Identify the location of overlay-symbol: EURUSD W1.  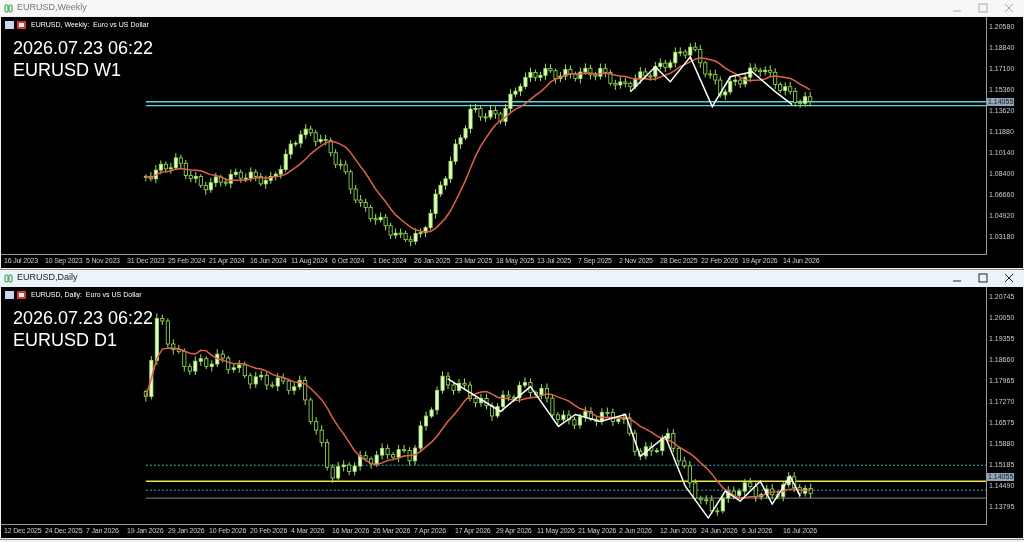
(67, 70).